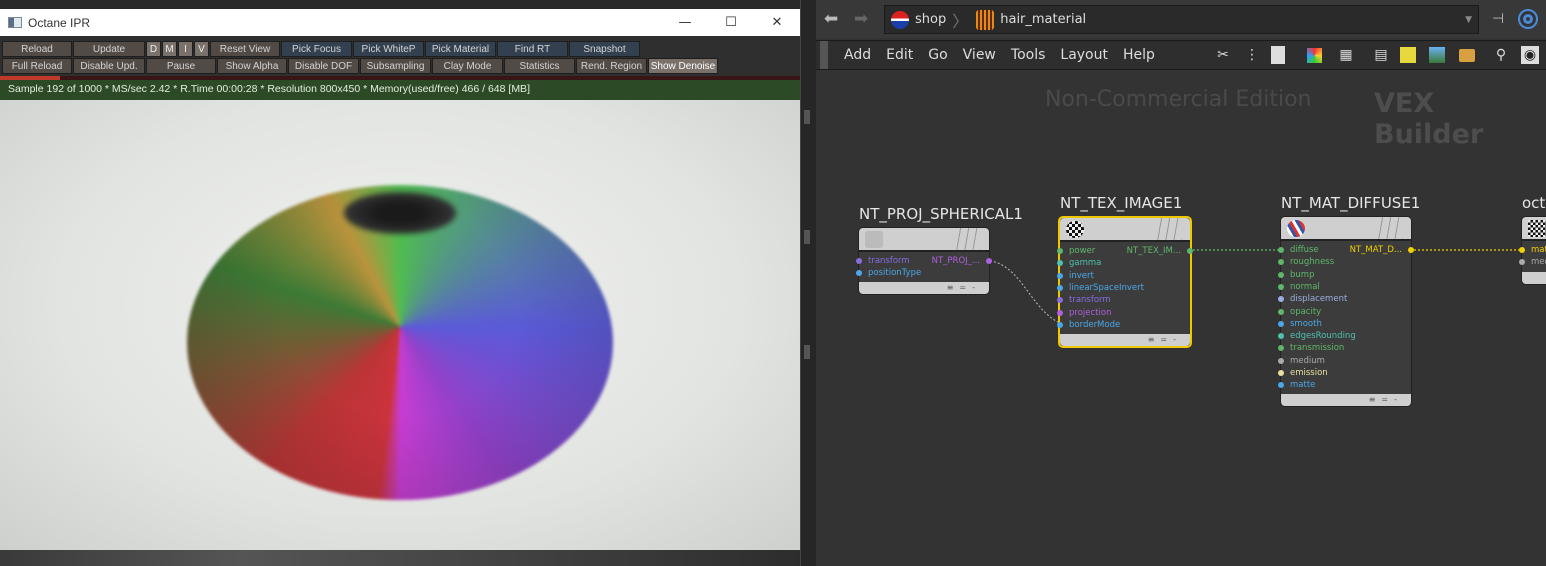  Describe the element at coordinates (1537, 228) in the screenshot. I see `checkered-flag-icon` at that location.